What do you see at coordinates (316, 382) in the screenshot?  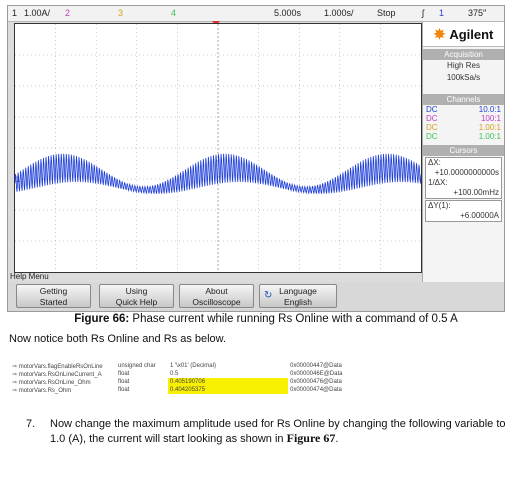 I see `variable-address: 0x00000476@Data` at bounding box center [316, 382].